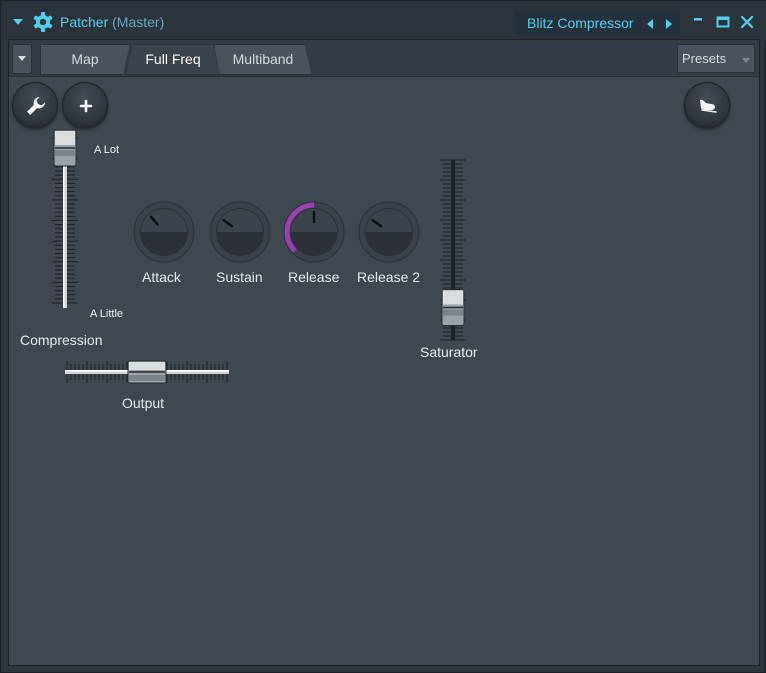 The height and width of the screenshot is (673, 766). I want to click on tab-multiband: Multiband, so click(263, 59).